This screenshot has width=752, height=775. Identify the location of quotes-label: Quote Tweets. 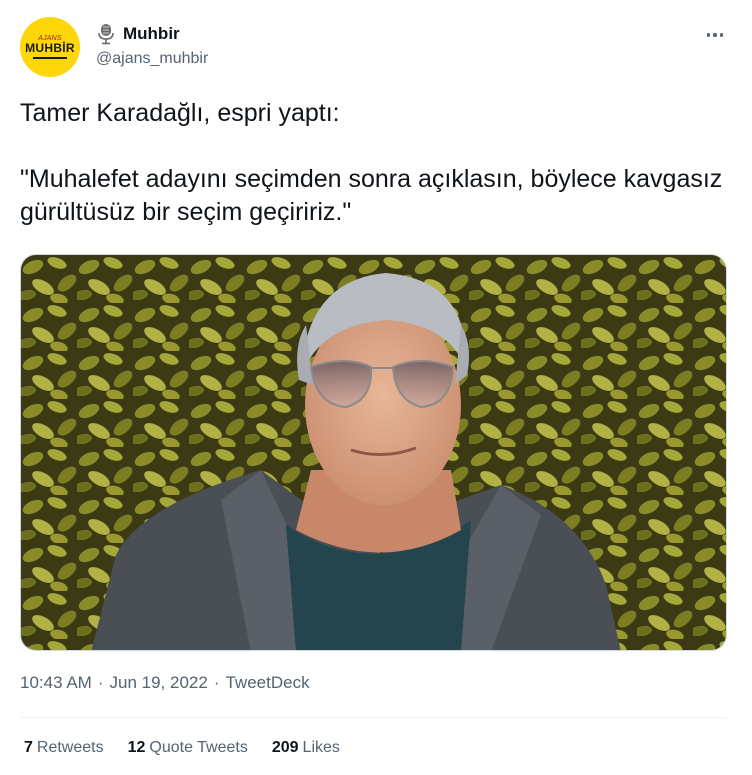
(198, 747).